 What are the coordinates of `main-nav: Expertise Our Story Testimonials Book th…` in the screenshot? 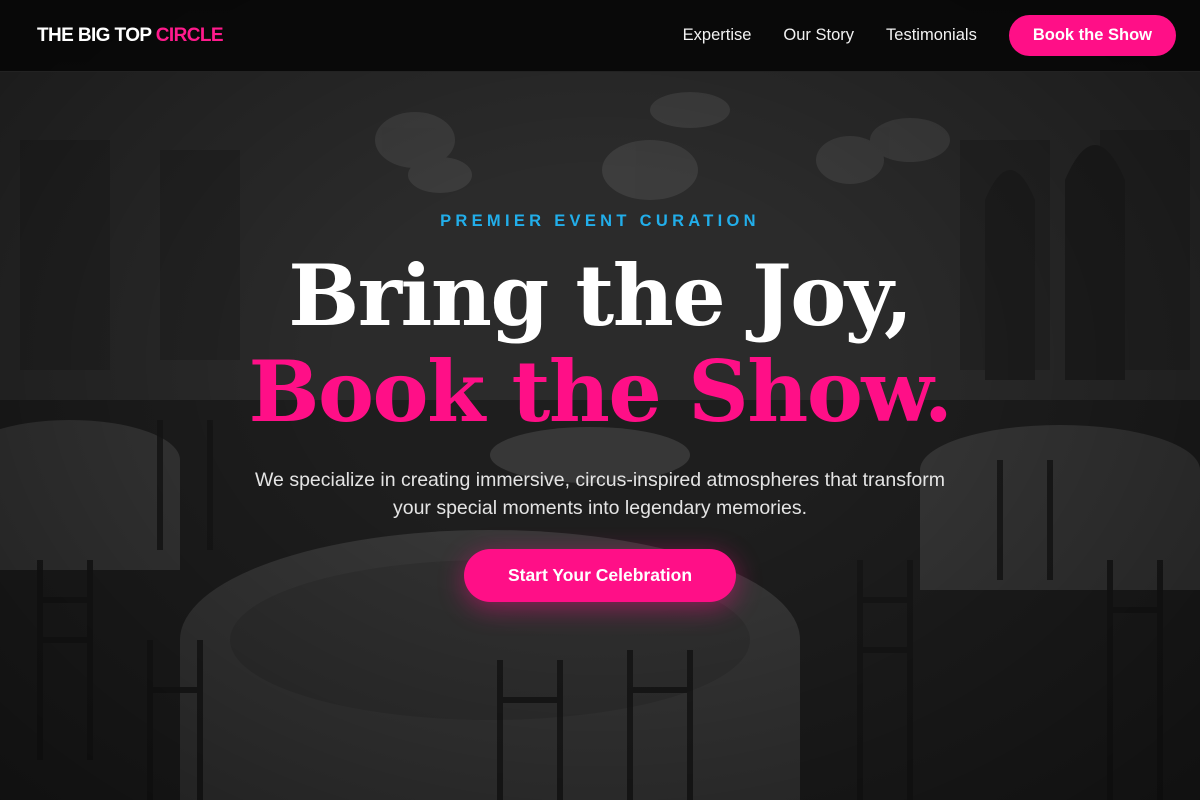 It's located at (929, 35).